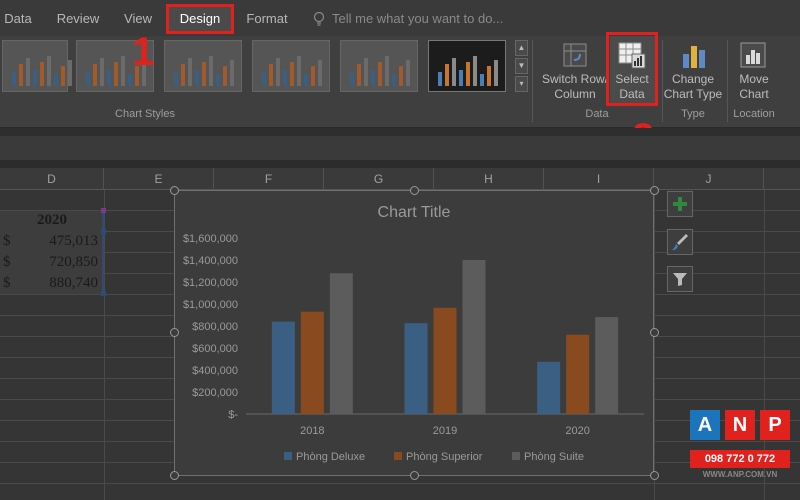 The width and height of the screenshot is (800, 500). I want to click on anp-logo: A N P 098 772 0 772 WWW.ANP.COM.VN, so click(740, 447).